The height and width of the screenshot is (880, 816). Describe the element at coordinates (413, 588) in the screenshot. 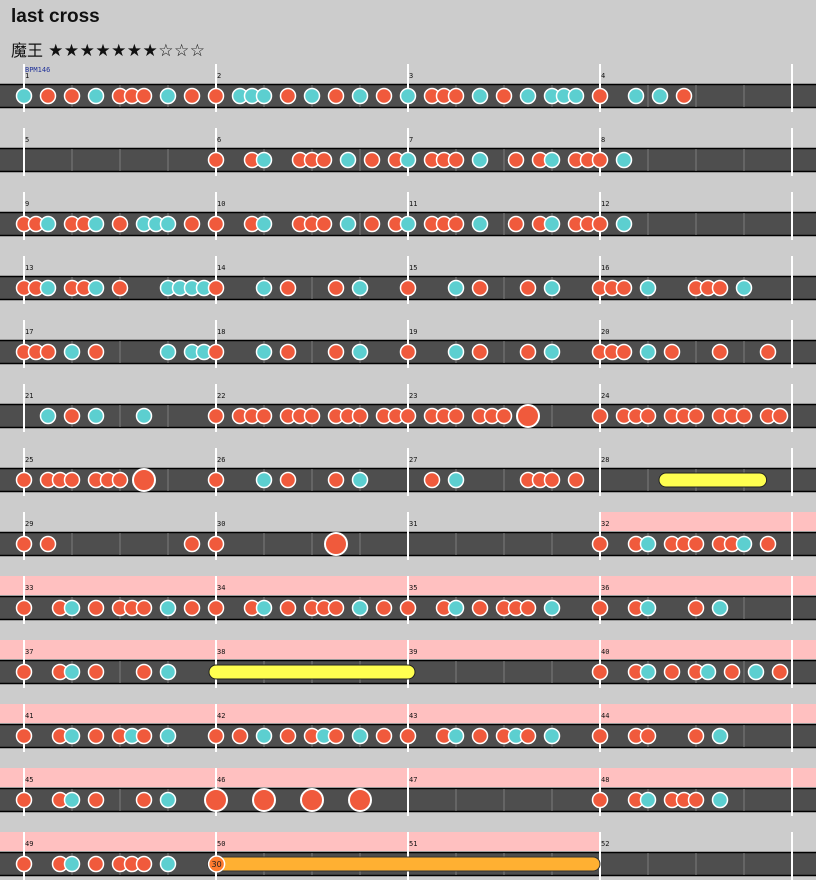

I see `measure-number: 35` at that location.